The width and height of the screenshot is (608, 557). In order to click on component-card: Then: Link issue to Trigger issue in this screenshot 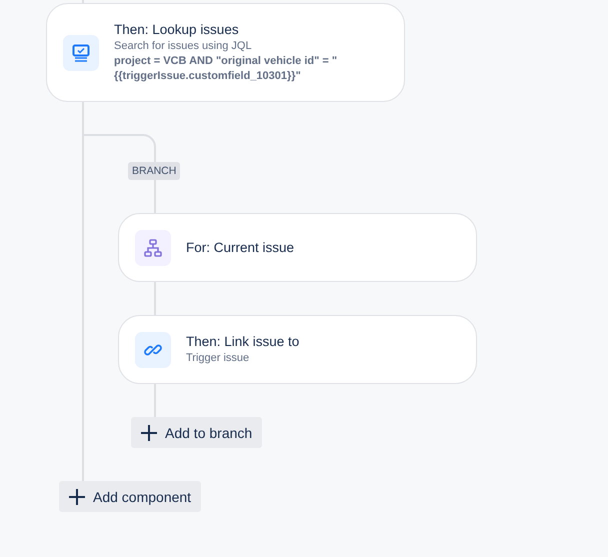, I will do `click(297, 349)`.